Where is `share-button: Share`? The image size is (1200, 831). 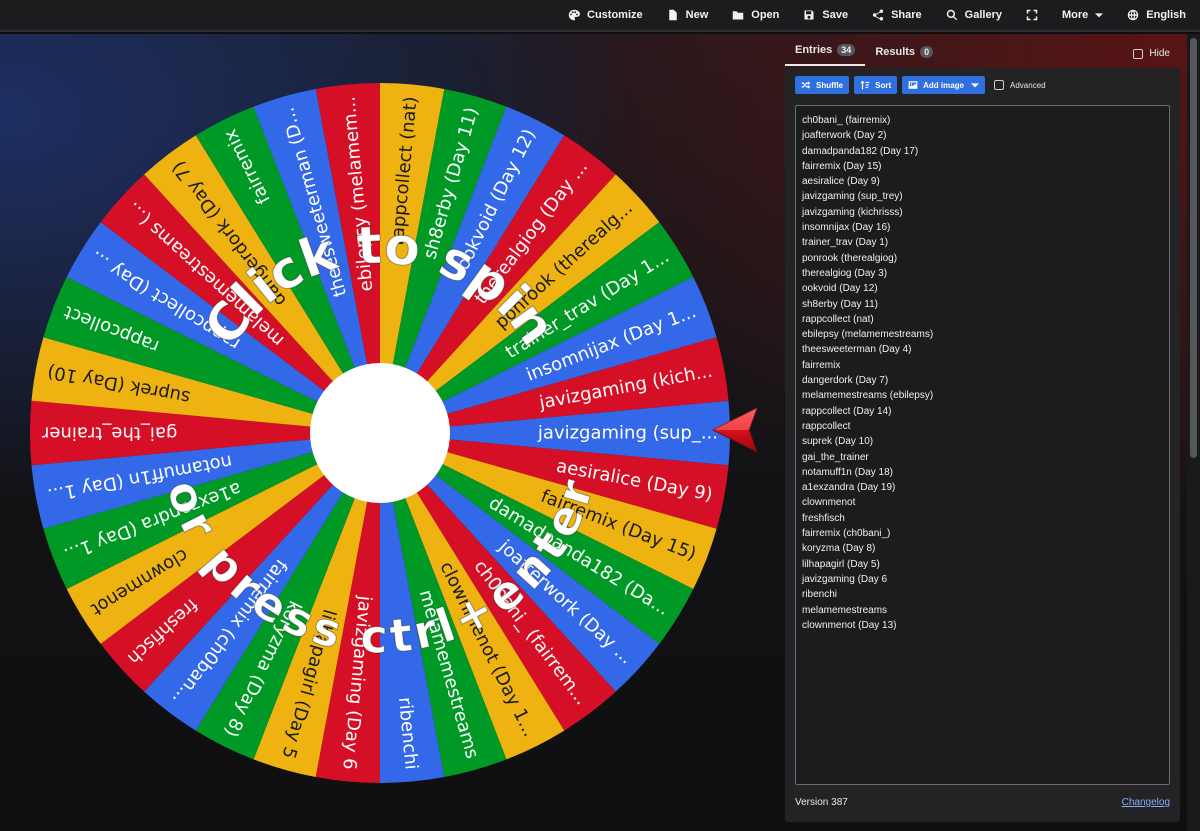 share-button: Share is located at coordinates (897, 15).